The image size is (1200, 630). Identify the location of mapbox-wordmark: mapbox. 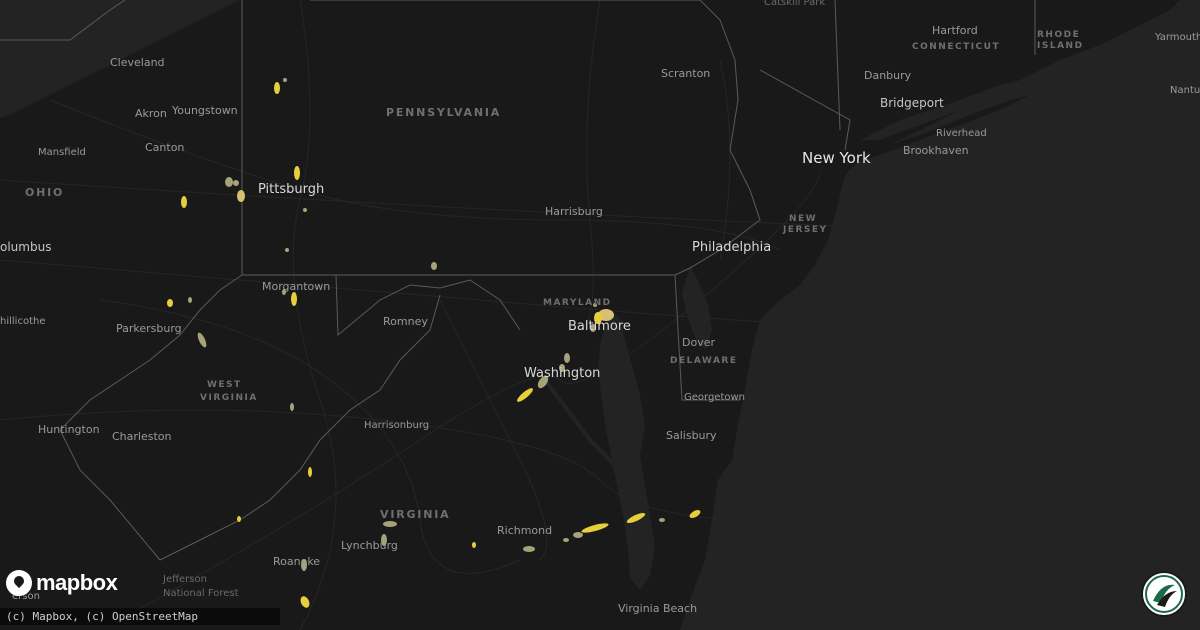
(77, 582).